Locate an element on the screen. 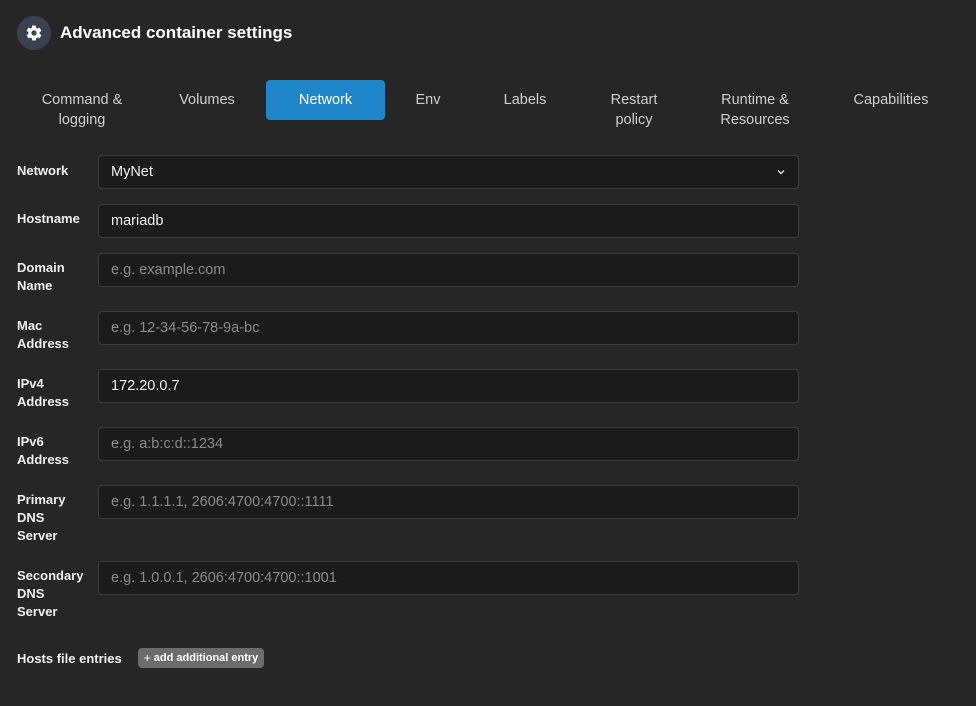  secondary-dns-row: Secondary DNS Server is located at coordinates (408, 591).